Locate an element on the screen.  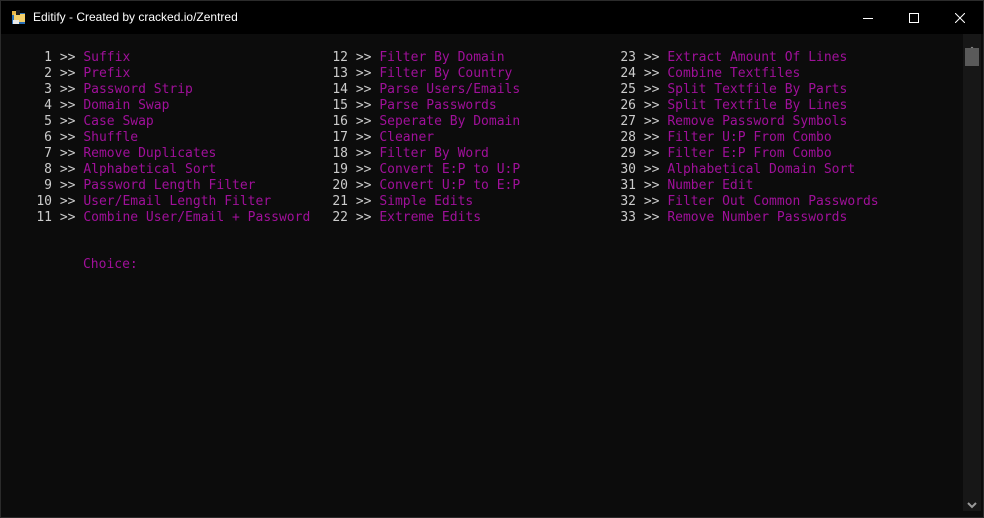
menu-item: 33 >> Remove Number Passwords is located at coordinates (745, 218).